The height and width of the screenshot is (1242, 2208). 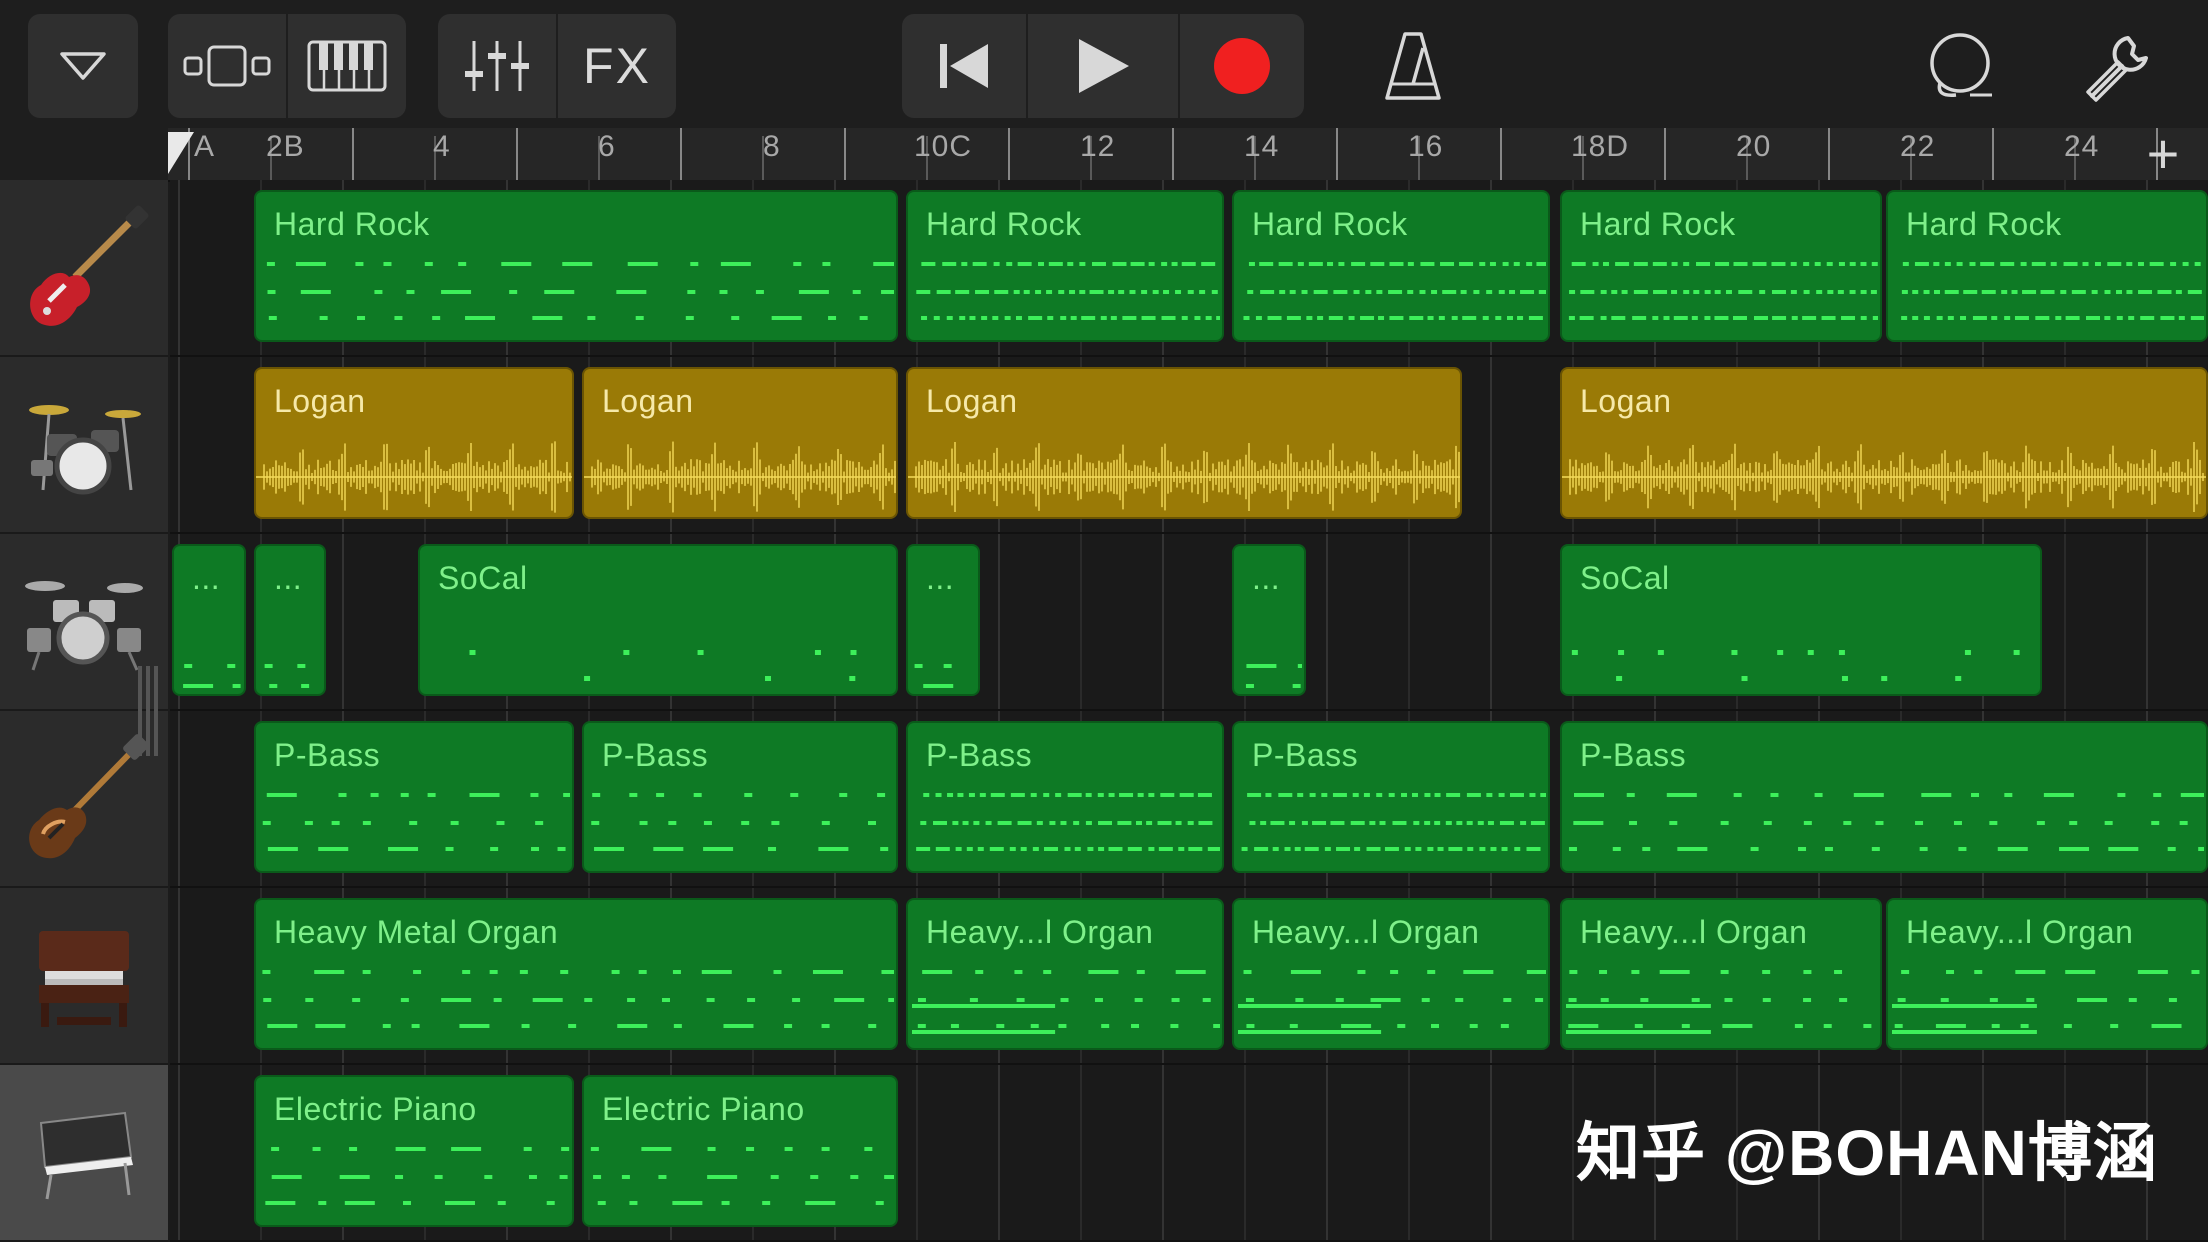 I want to click on track-header-bass, so click(x=84, y=799).